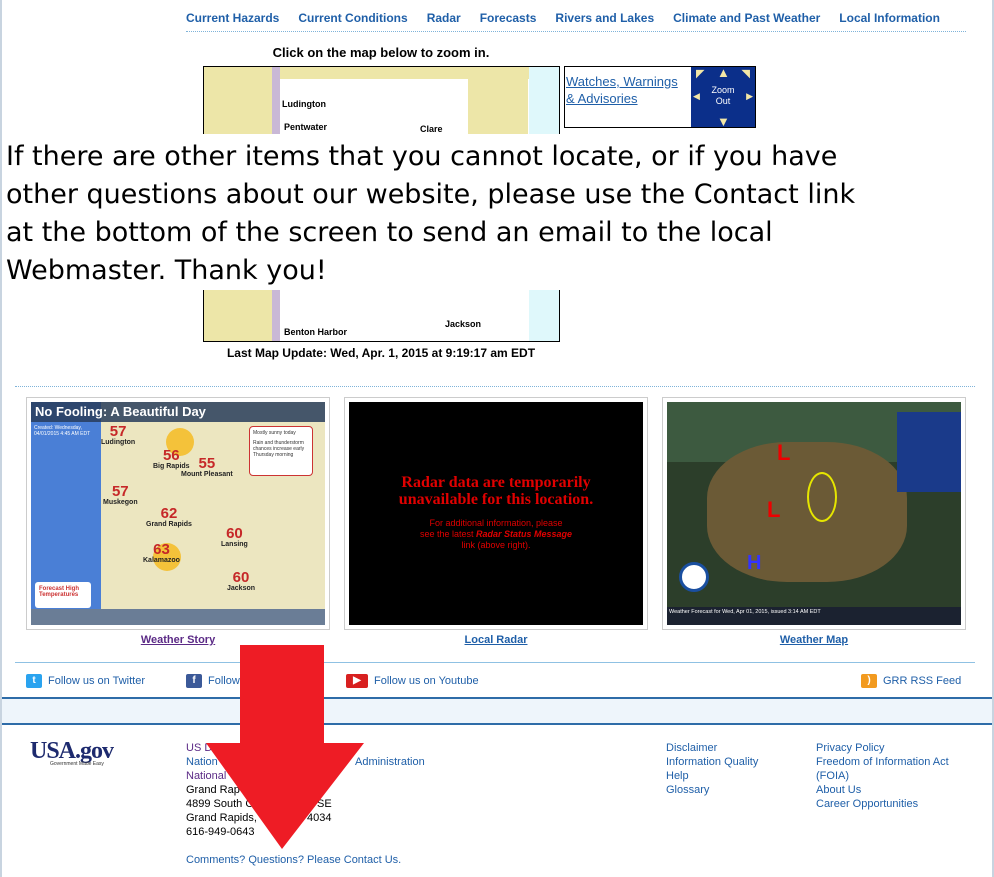  Describe the element at coordinates (232, 18) in the screenshot. I see `nav-current-hazards: Current Hazards` at that location.